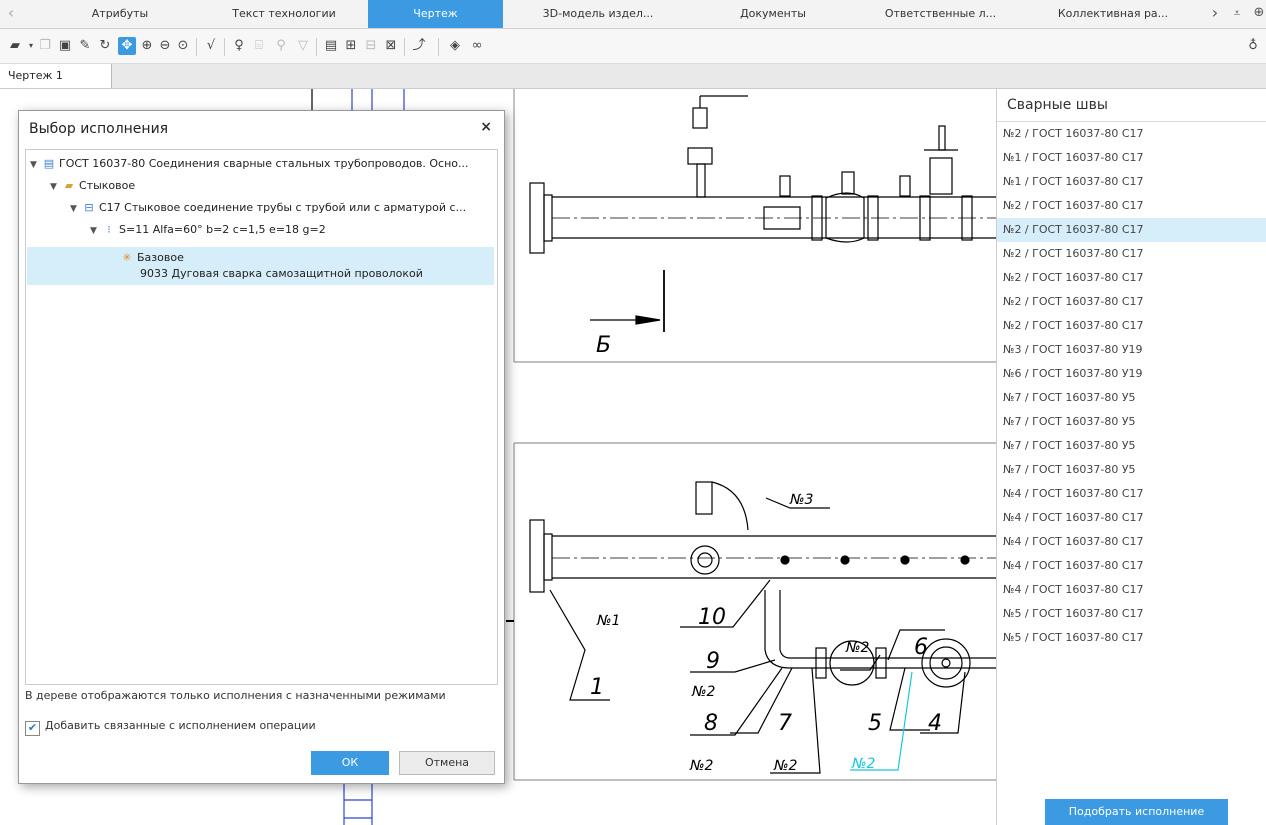 This screenshot has width=1266, height=825. What do you see at coordinates (147, 46) in the screenshot?
I see `zoom-in-icon: ⊕` at bounding box center [147, 46].